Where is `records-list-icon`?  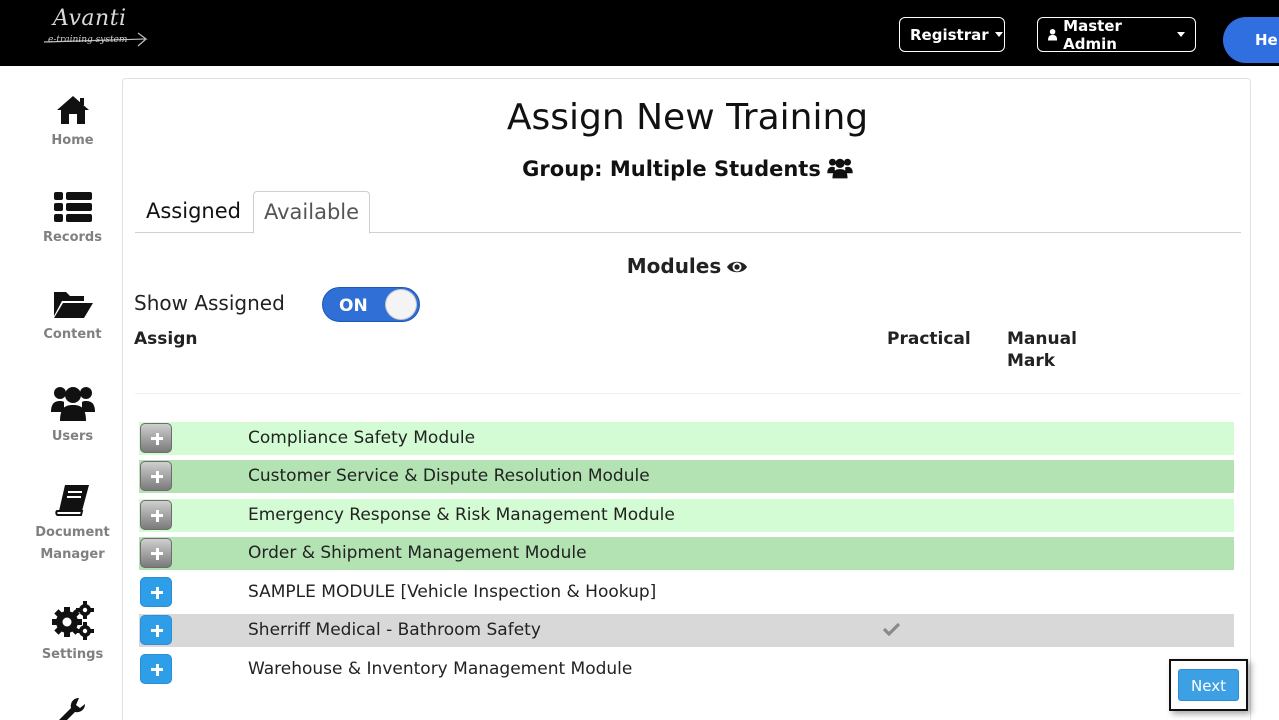 records-list-icon is located at coordinates (72, 207).